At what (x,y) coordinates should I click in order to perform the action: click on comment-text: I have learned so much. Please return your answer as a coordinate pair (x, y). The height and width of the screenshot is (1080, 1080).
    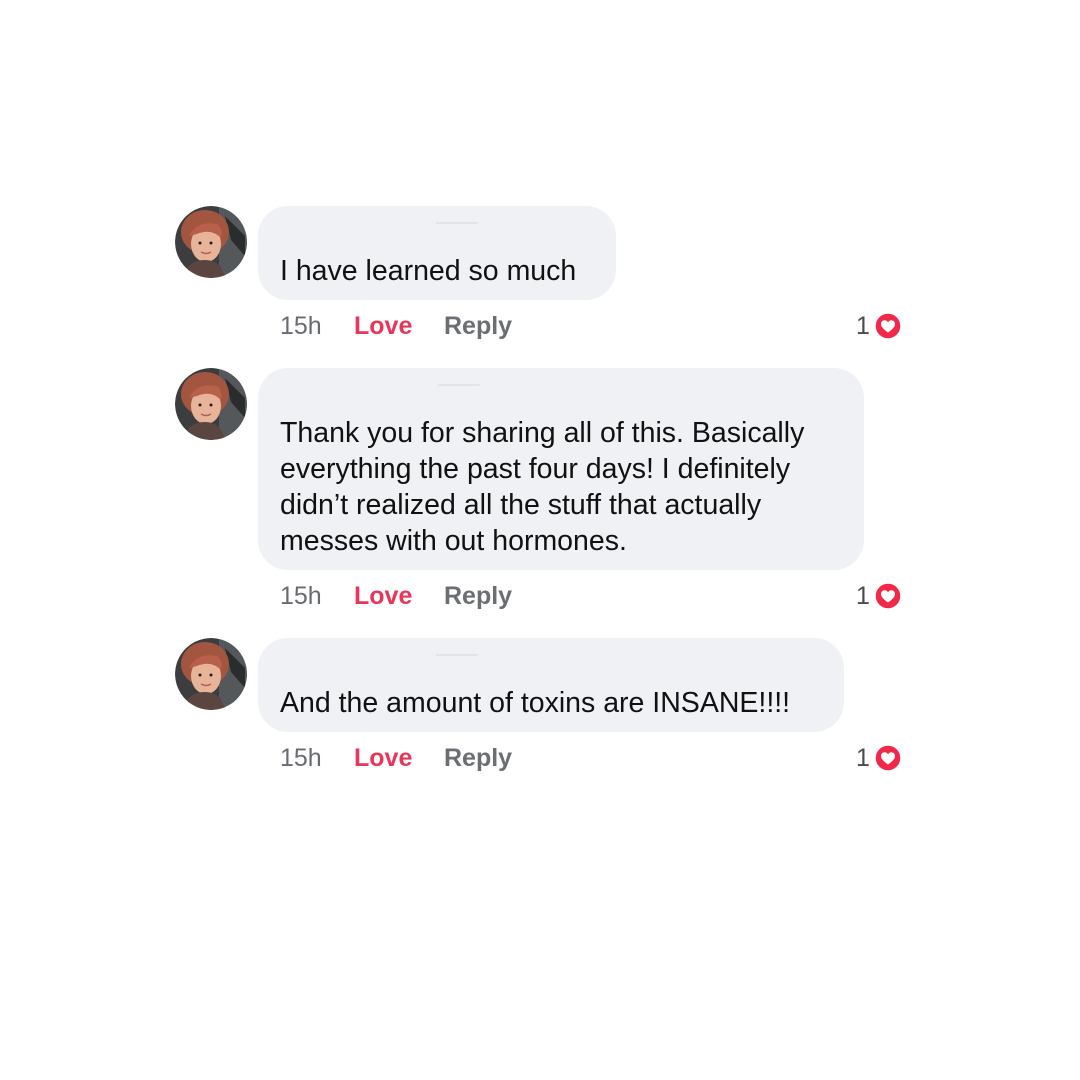
    Looking at the image, I should click on (428, 271).